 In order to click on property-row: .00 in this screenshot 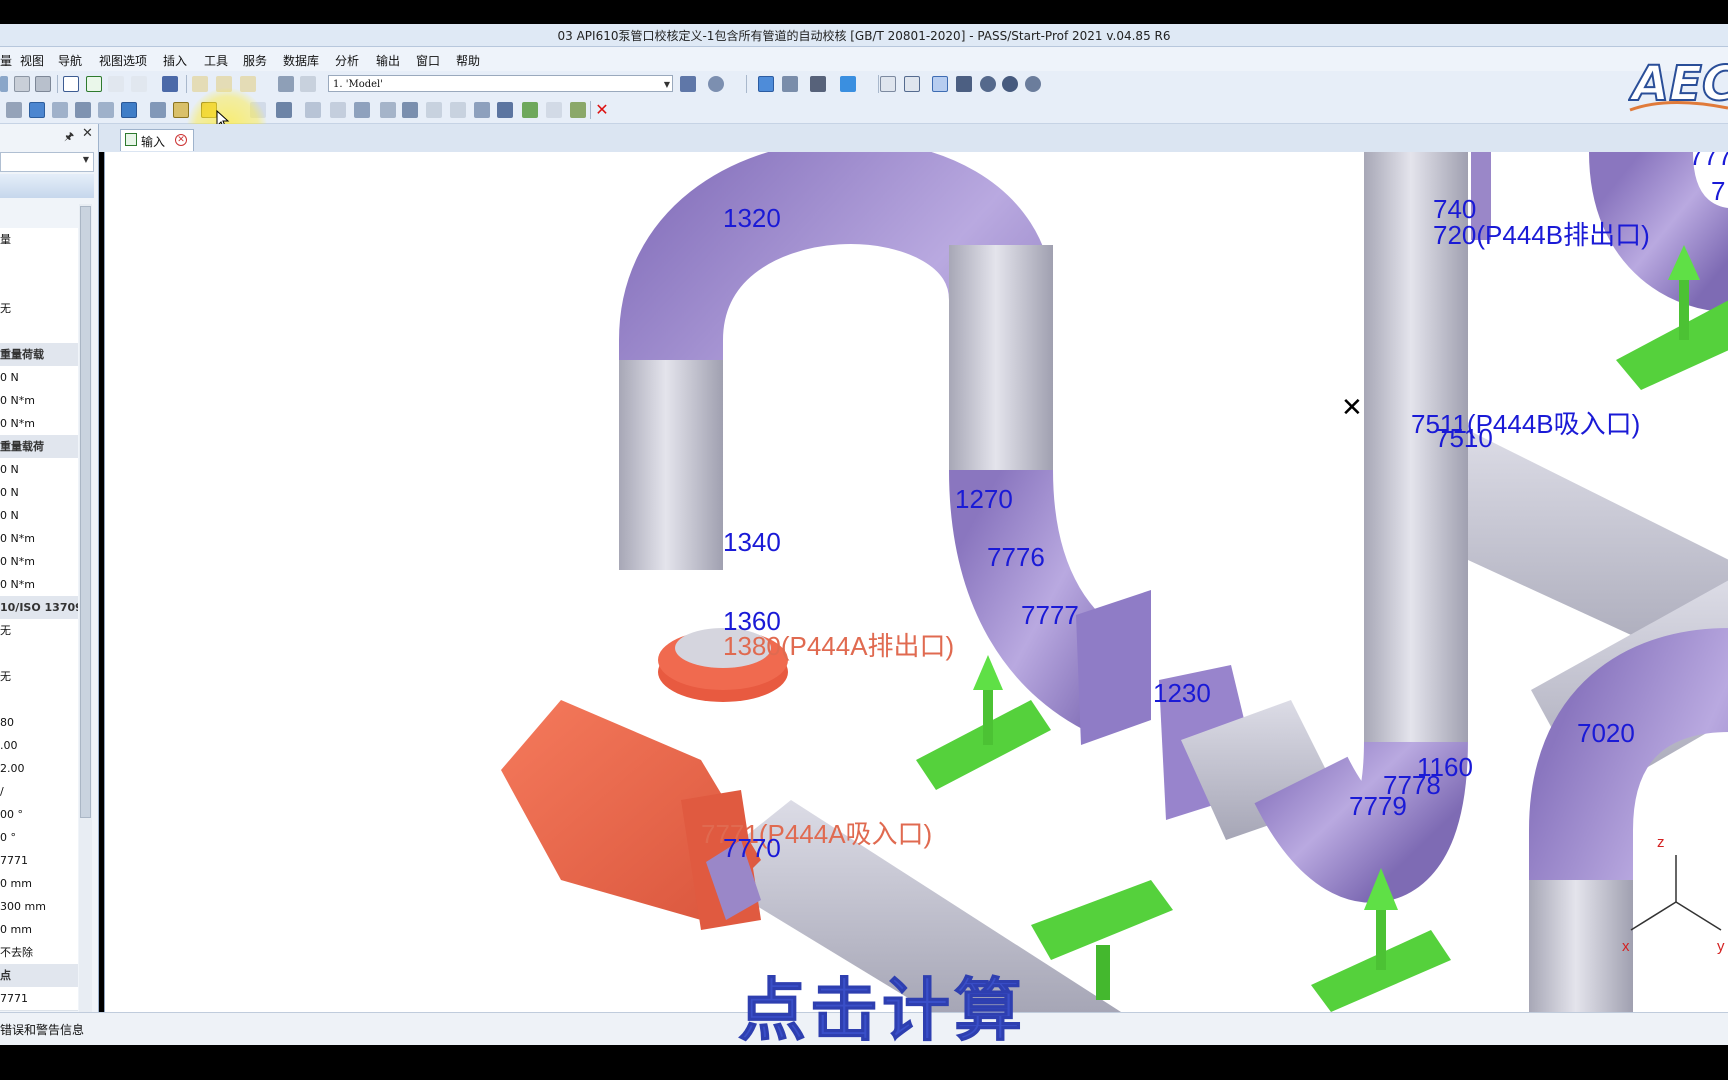, I will do `click(39, 746)`.